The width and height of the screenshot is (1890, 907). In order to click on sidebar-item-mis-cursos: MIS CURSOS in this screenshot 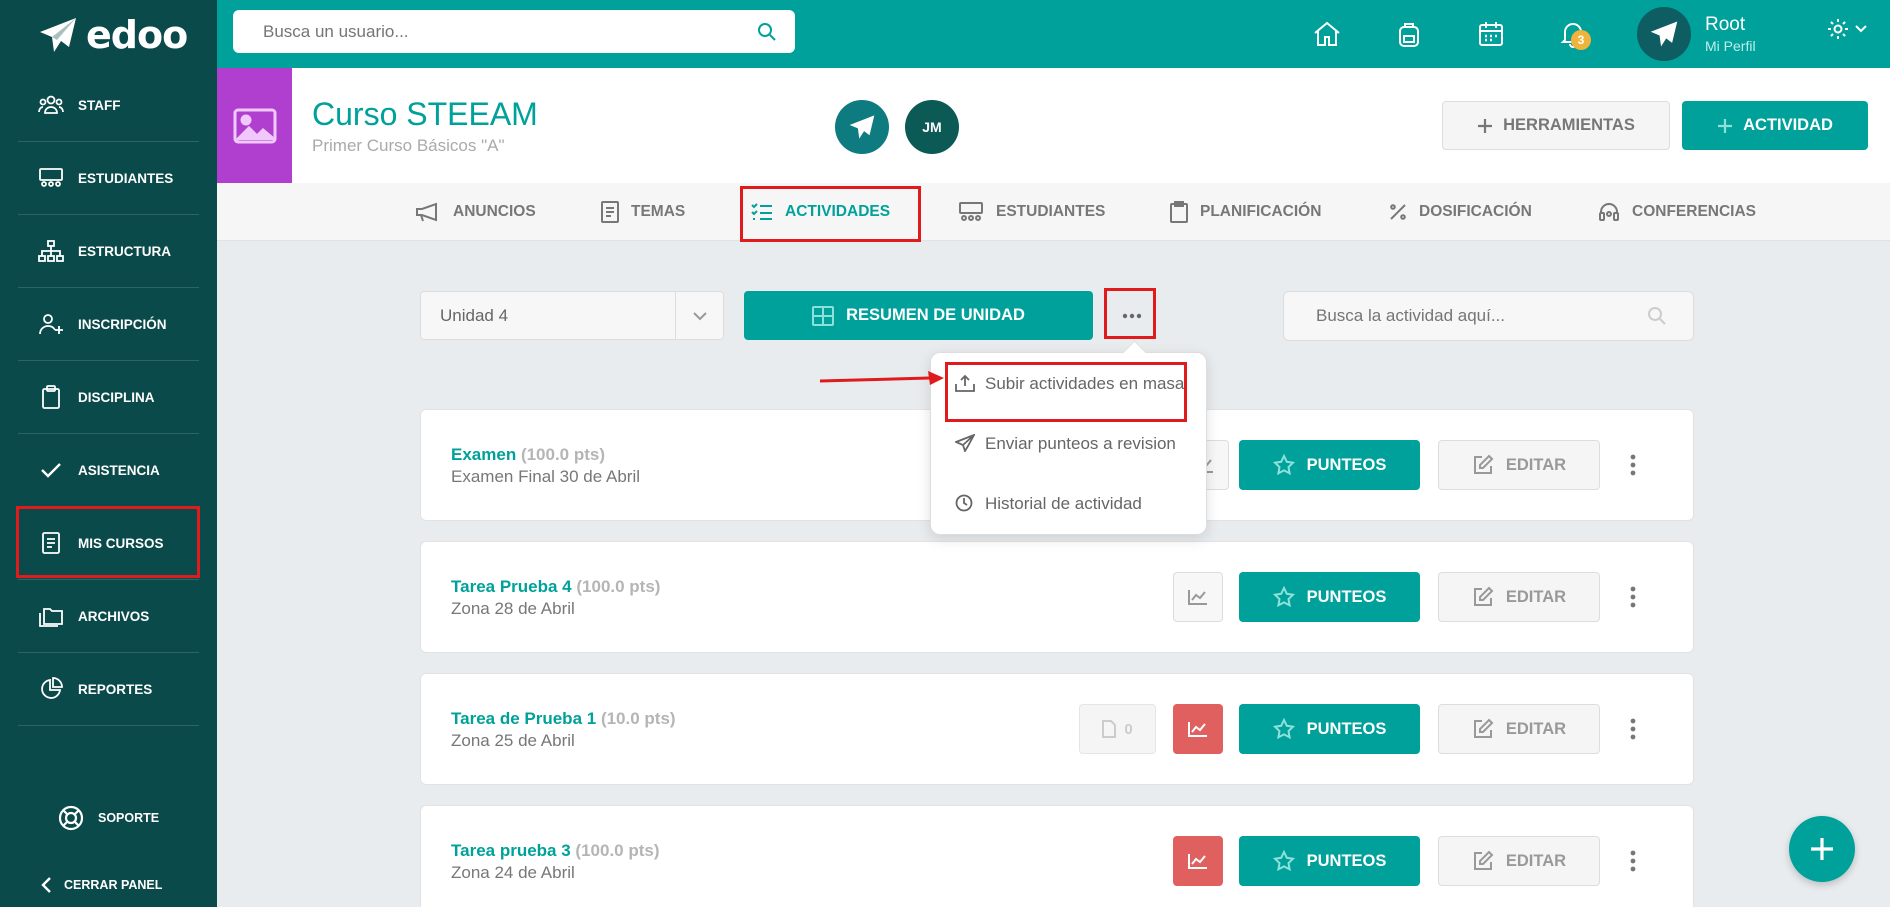, I will do `click(108, 543)`.